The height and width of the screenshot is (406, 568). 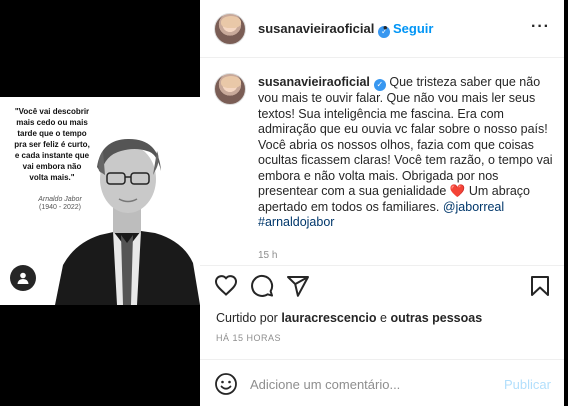 I want to click on header-username: susanavieiraoficial ✓, so click(x=324, y=29).